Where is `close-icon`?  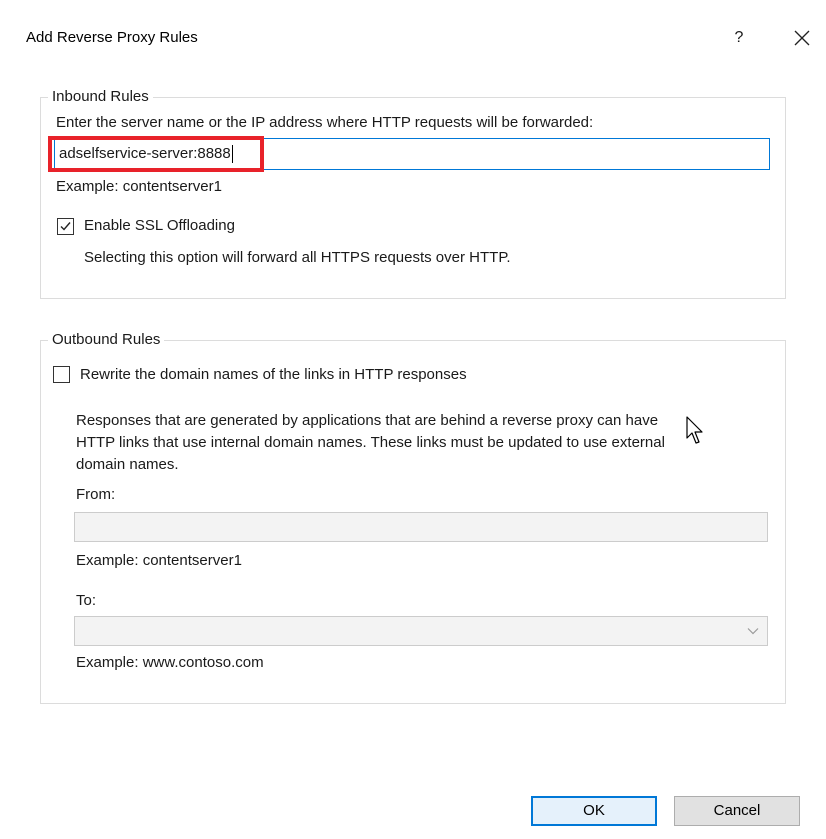 close-icon is located at coordinates (802, 38).